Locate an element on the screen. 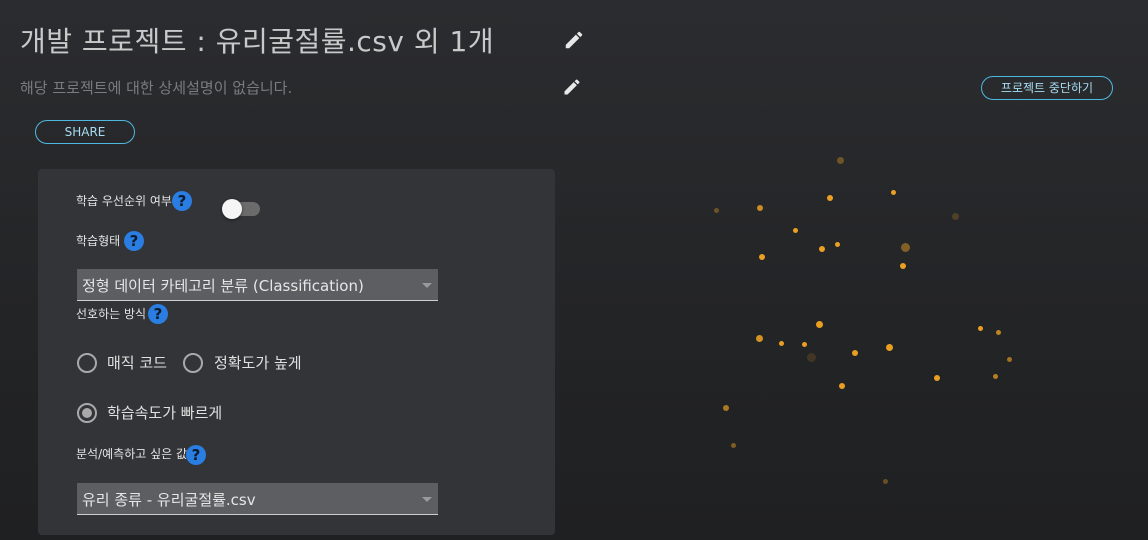 The width and height of the screenshot is (1148, 540). training-type-label: 학습형태 is located at coordinates (98, 241).